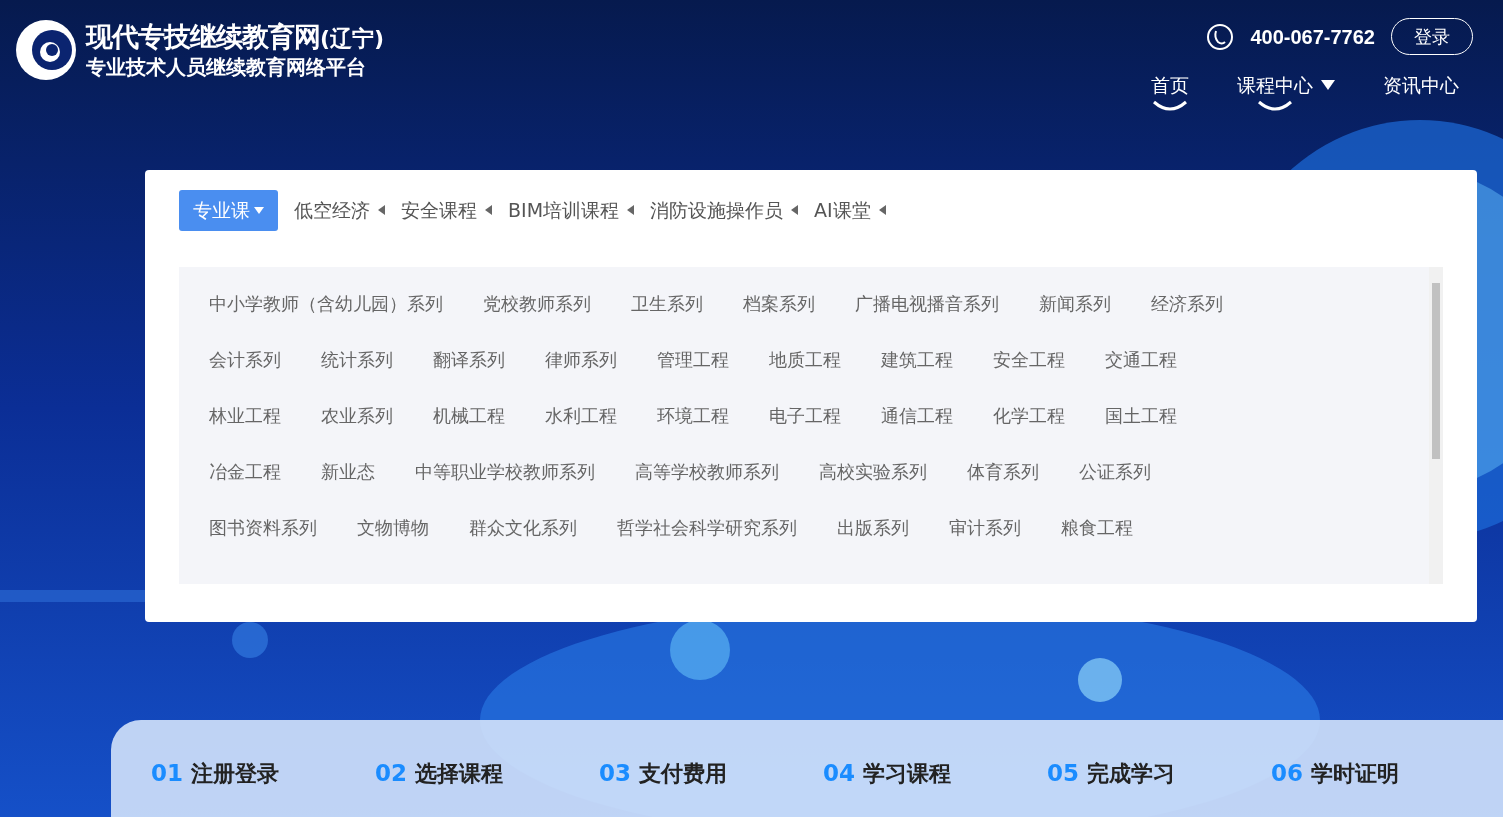 The height and width of the screenshot is (817, 1503). What do you see at coordinates (391, 773) in the screenshot?
I see `step-number: 02` at bounding box center [391, 773].